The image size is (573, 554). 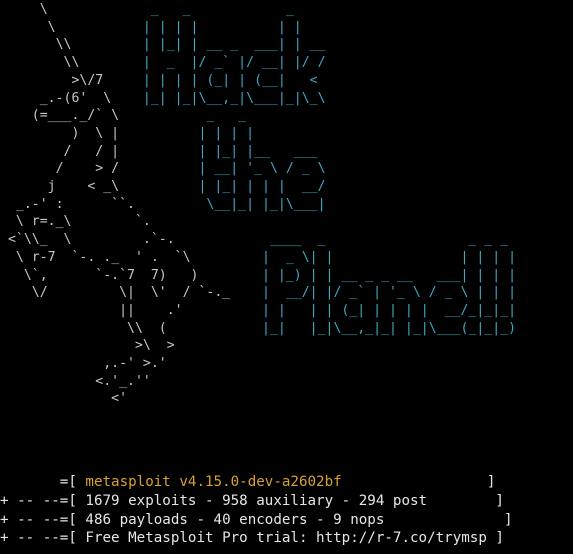 What do you see at coordinates (43, 482) in the screenshot?
I see `version-prefix: =[` at bounding box center [43, 482].